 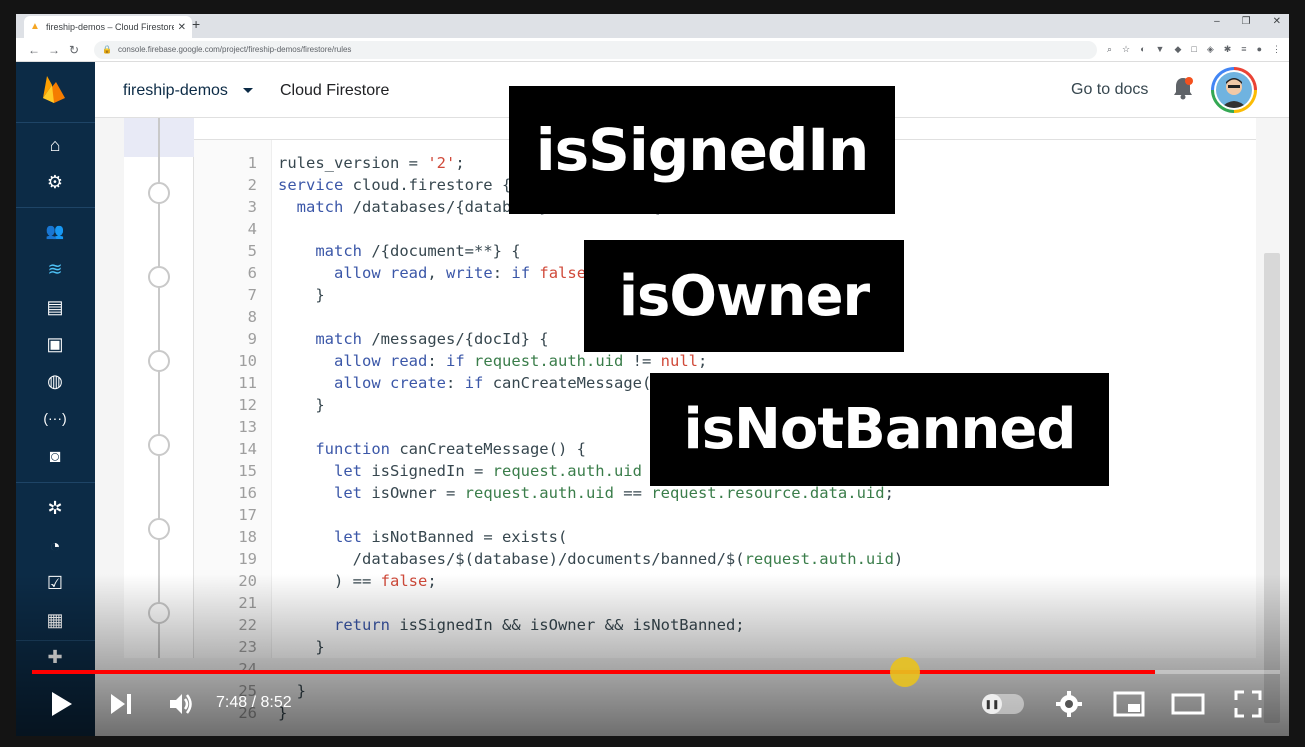 I want to click on menu-icon: ⋮, so click(x=1276, y=49).